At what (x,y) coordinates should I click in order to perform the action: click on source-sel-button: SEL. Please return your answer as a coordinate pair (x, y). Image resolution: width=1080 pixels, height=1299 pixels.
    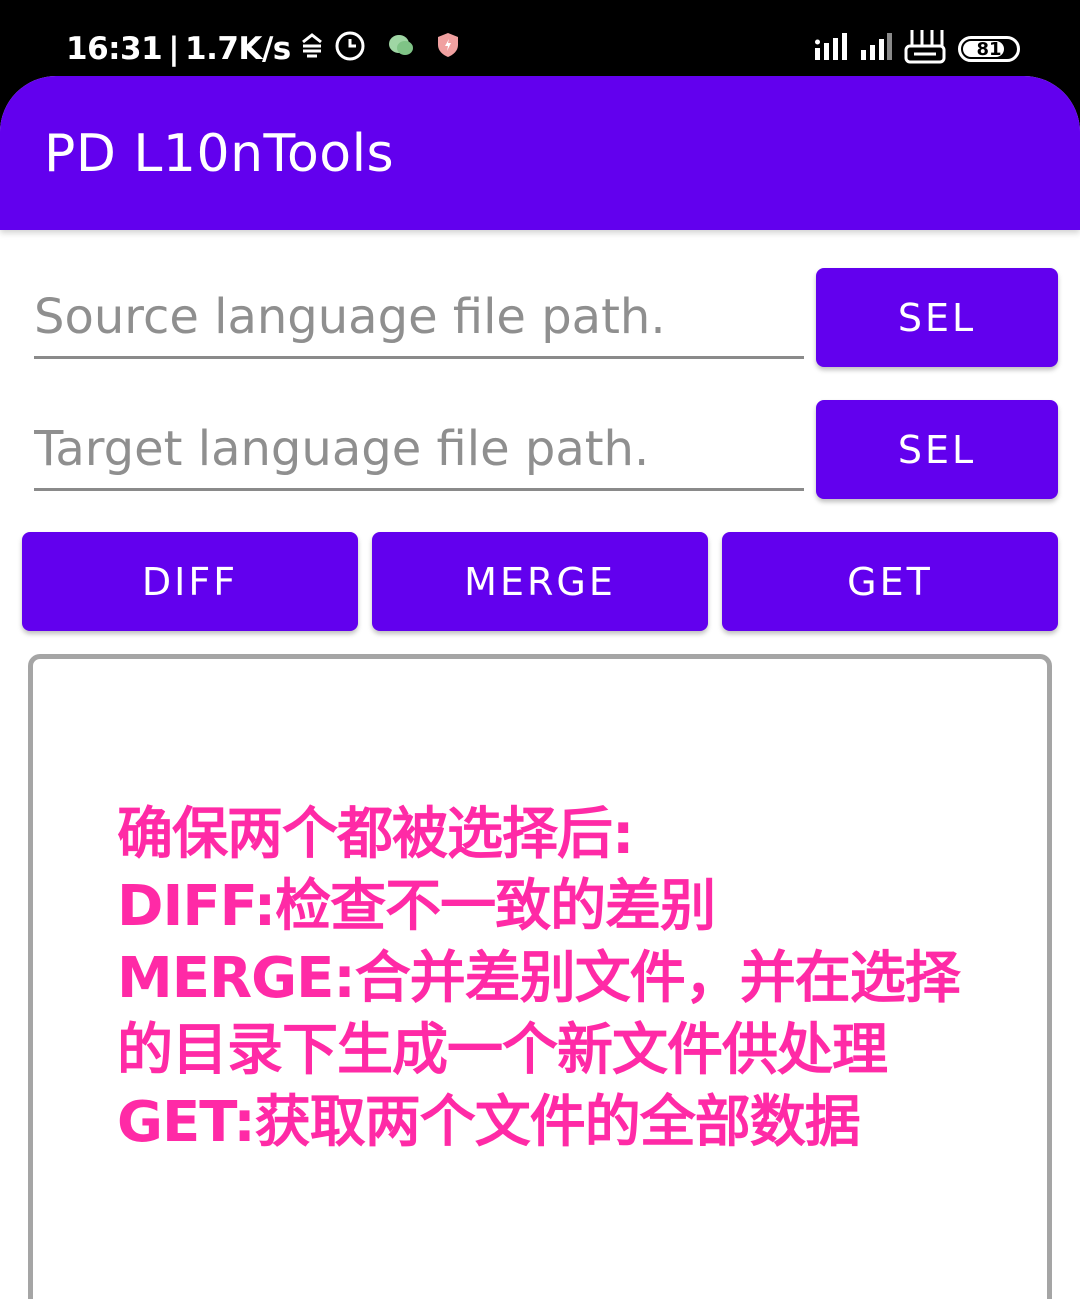
    Looking at the image, I should click on (937, 317).